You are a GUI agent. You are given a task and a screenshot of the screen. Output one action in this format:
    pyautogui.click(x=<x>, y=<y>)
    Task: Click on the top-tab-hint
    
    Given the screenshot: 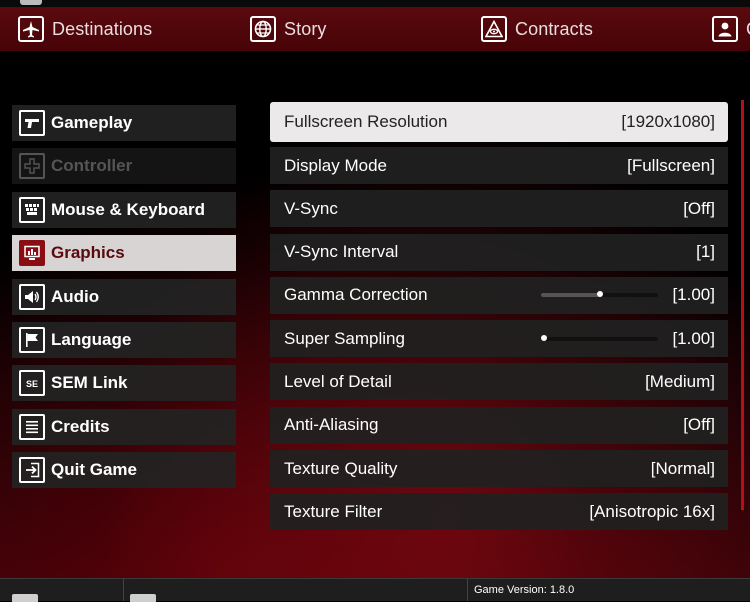 What is the action you would take?
    pyautogui.click(x=31, y=2)
    